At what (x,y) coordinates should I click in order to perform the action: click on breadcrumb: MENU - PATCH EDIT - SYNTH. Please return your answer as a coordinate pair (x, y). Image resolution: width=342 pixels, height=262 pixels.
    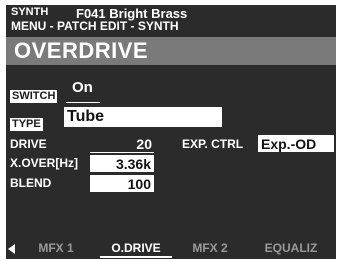
    Looking at the image, I should click on (95, 26).